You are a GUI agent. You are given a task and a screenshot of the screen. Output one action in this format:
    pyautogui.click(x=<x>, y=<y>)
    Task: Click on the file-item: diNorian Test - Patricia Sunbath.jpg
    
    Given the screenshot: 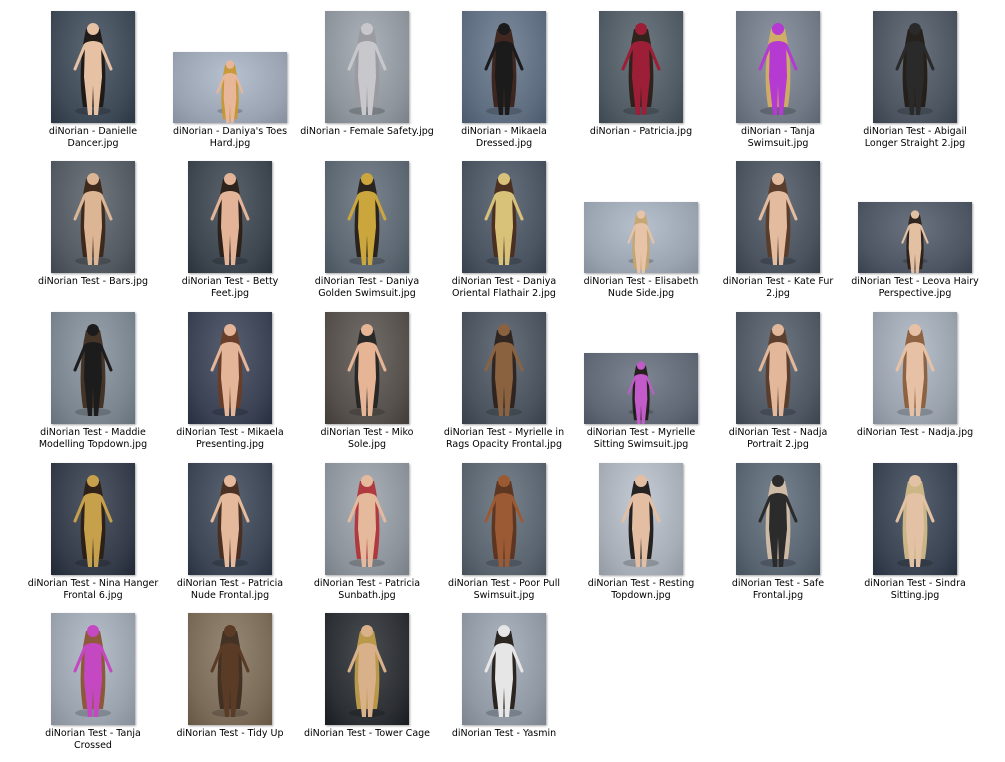 What is the action you would take?
    pyautogui.click(x=367, y=537)
    